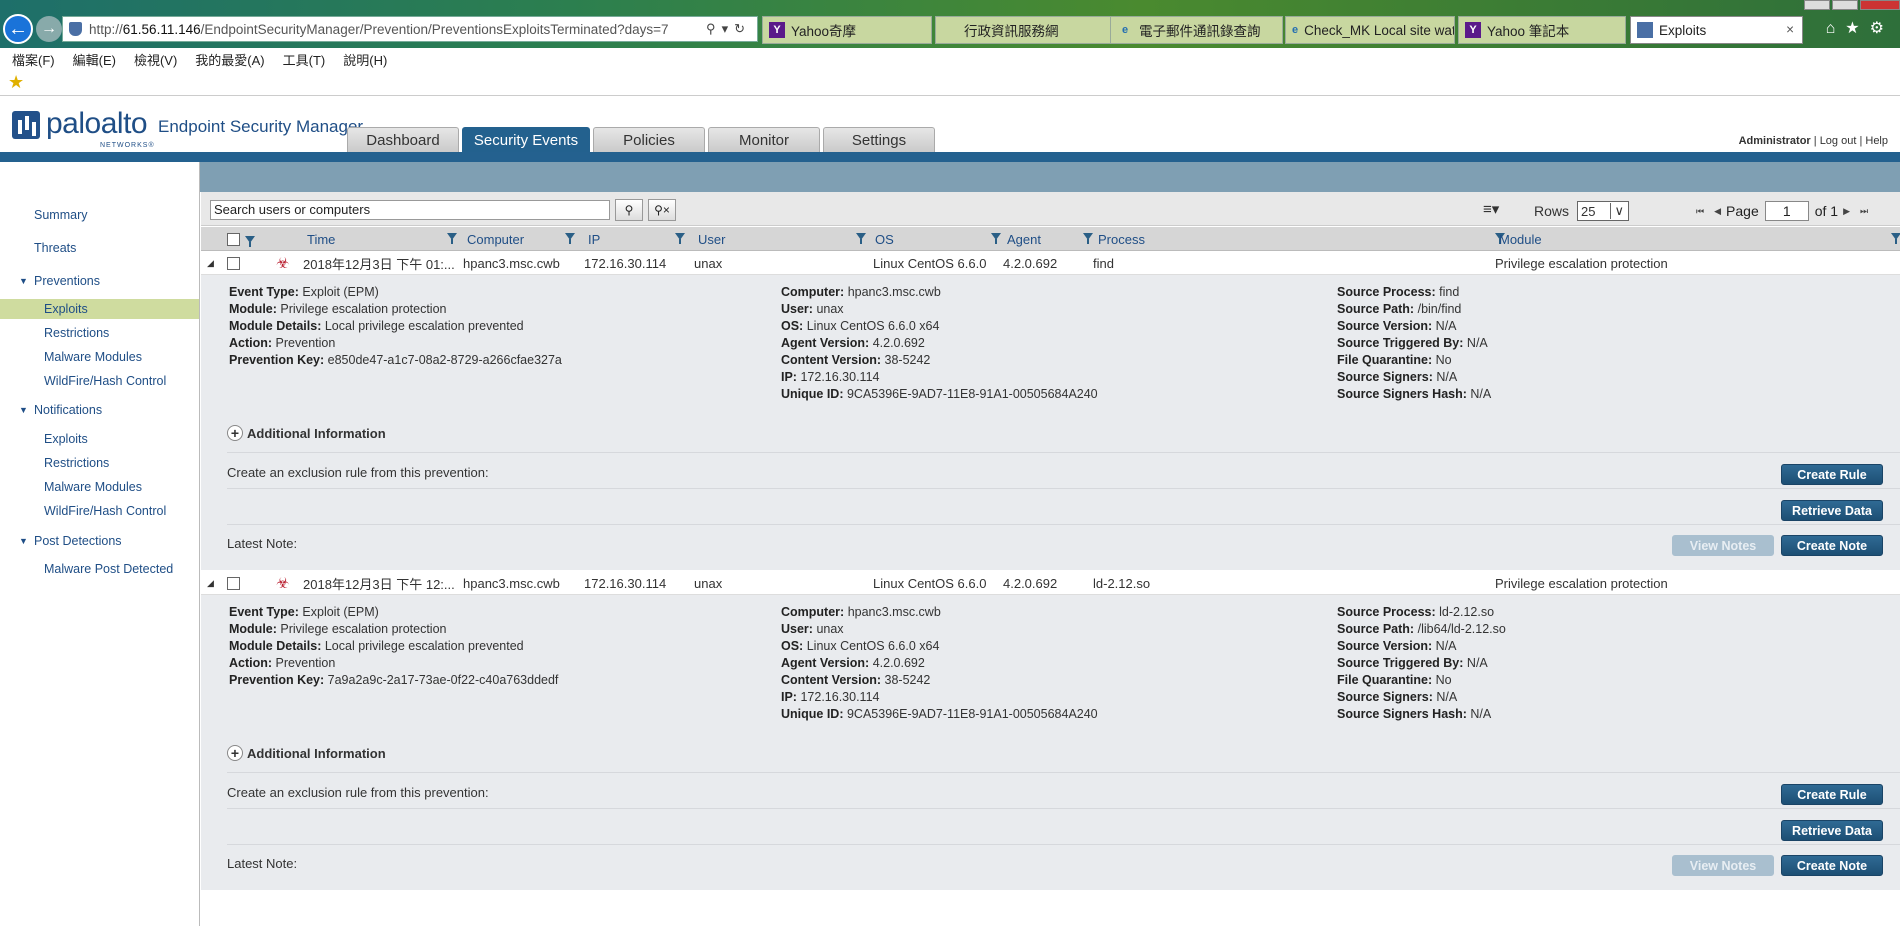 The width and height of the screenshot is (1900, 926). What do you see at coordinates (99, 487) in the screenshot?
I see `sidebar-item-notification: Malware Modules` at bounding box center [99, 487].